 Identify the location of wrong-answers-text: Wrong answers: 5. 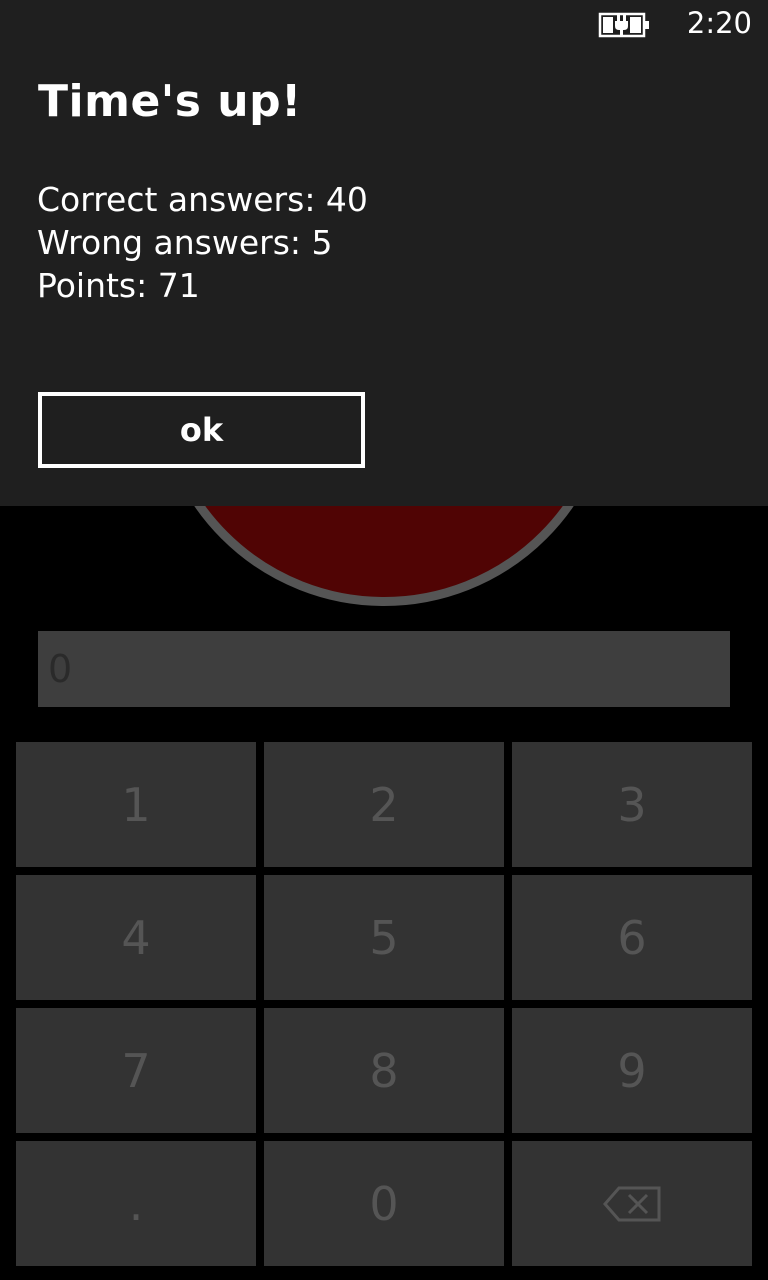
(185, 242).